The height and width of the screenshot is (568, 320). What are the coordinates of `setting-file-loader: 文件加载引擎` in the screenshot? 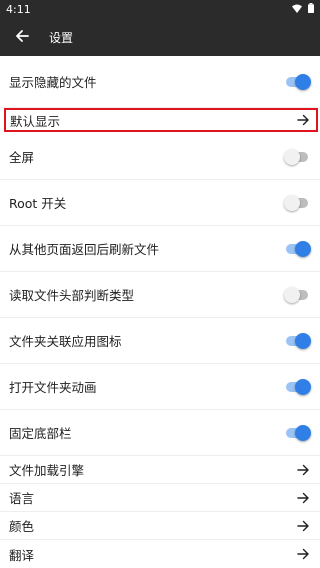 It's located at (160, 470).